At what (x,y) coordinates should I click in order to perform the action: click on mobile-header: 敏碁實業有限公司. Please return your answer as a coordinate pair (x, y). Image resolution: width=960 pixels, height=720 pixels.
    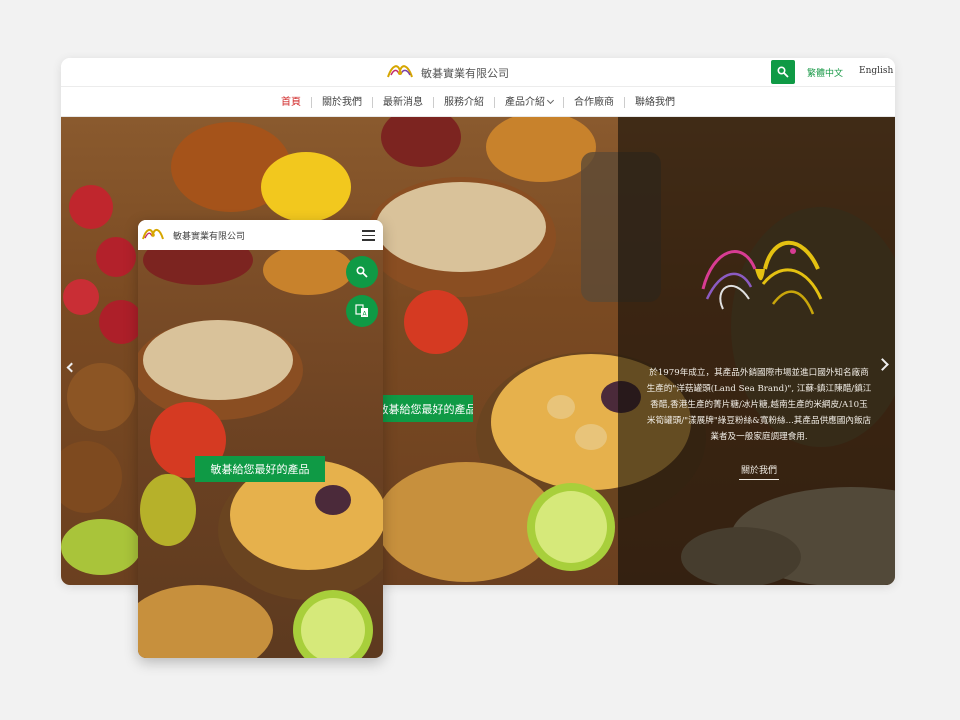
    Looking at the image, I should click on (260, 235).